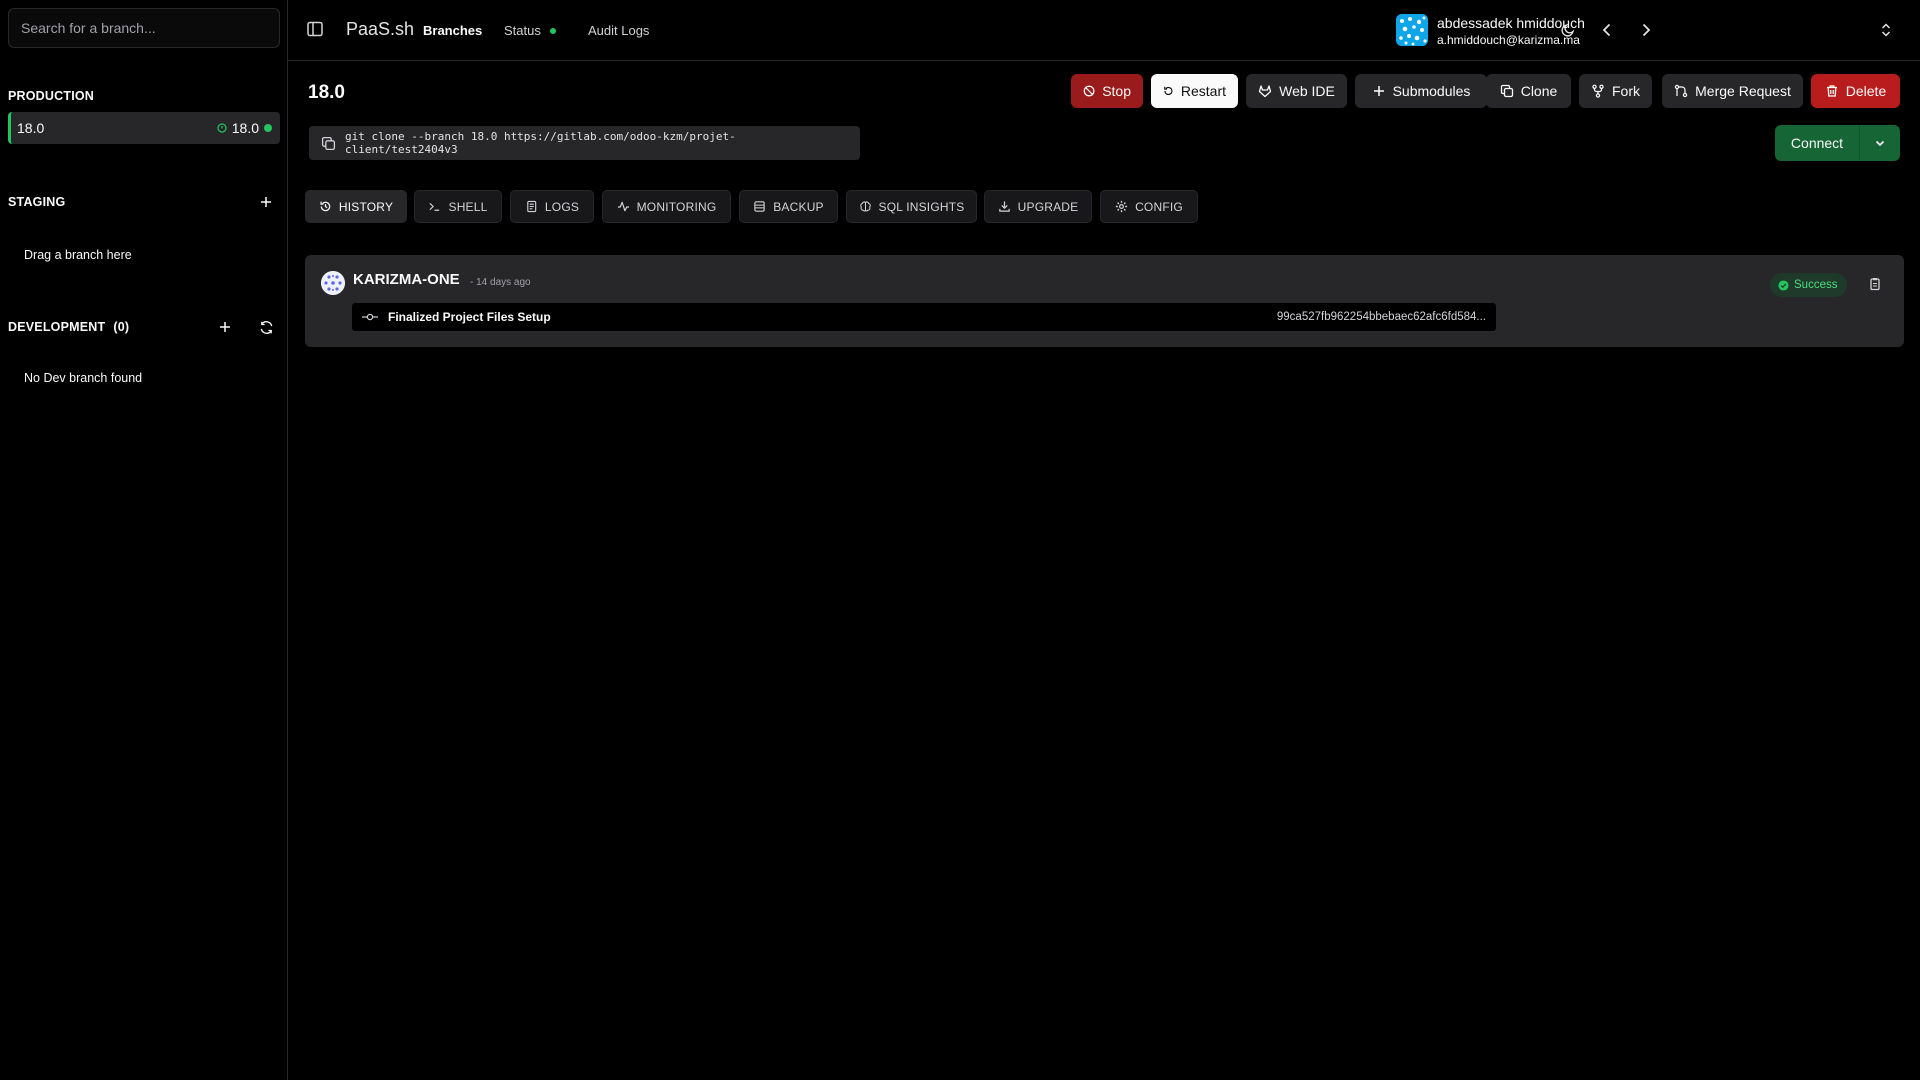 This screenshot has width=1920, height=1080. Describe the element at coordinates (316, 30) in the screenshot. I see `sidebar-toggle-icon` at that location.